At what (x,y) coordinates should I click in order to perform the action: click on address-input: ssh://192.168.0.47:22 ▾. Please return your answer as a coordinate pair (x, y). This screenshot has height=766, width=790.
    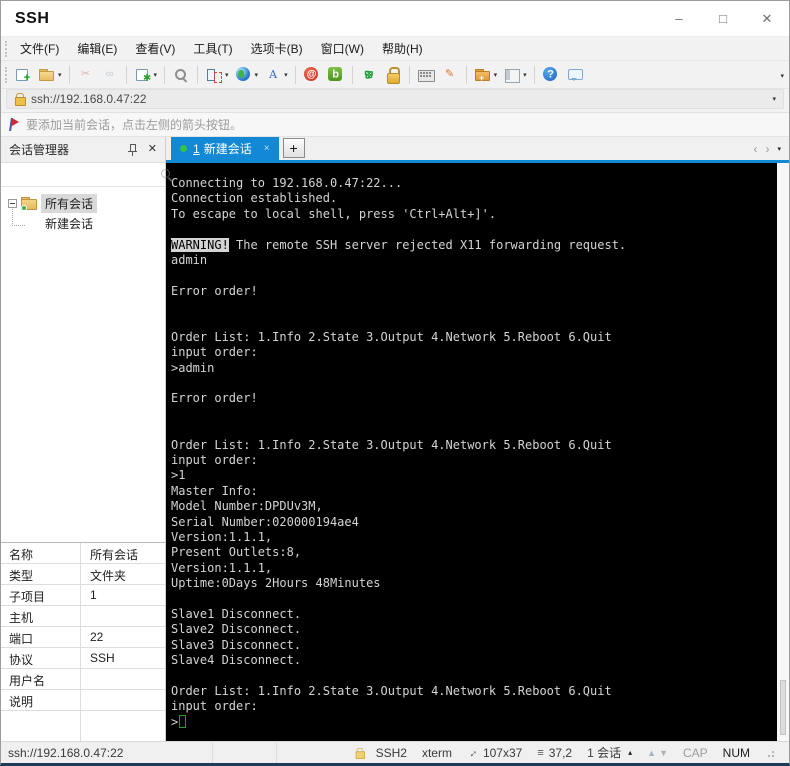
    Looking at the image, I should click on (395, 99).